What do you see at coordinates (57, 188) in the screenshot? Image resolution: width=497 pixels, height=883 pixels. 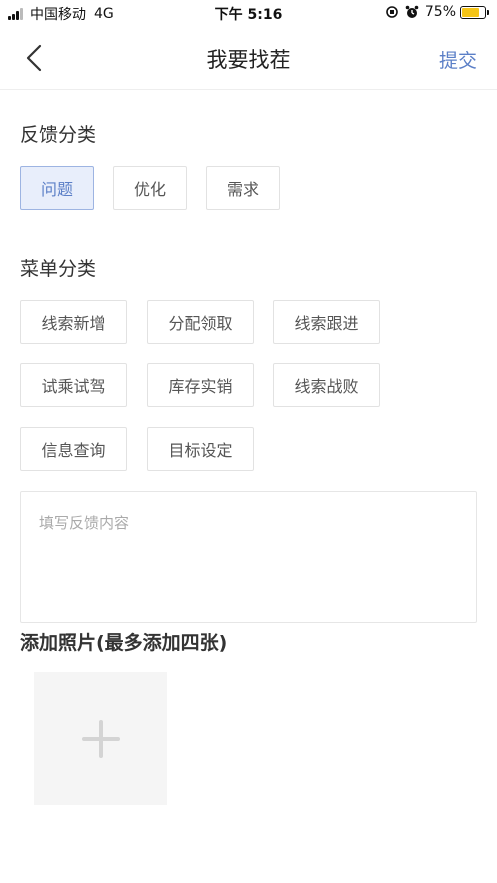 I see `feedback-option-issue: 问题` at bounding box center [57, 188].